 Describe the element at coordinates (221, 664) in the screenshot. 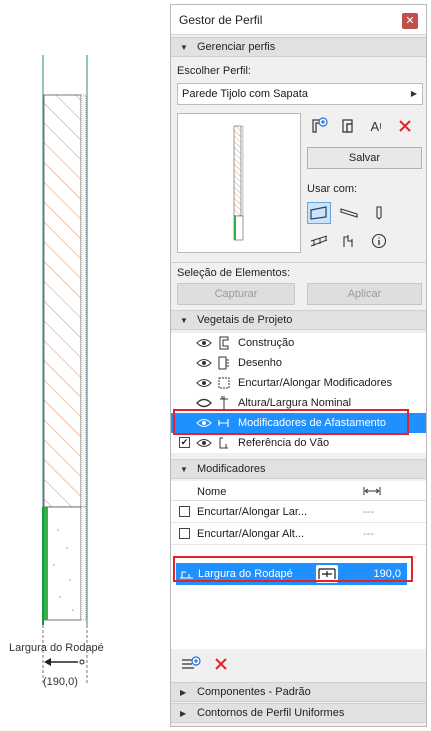

I see `delete-modifier-icon` at that location.